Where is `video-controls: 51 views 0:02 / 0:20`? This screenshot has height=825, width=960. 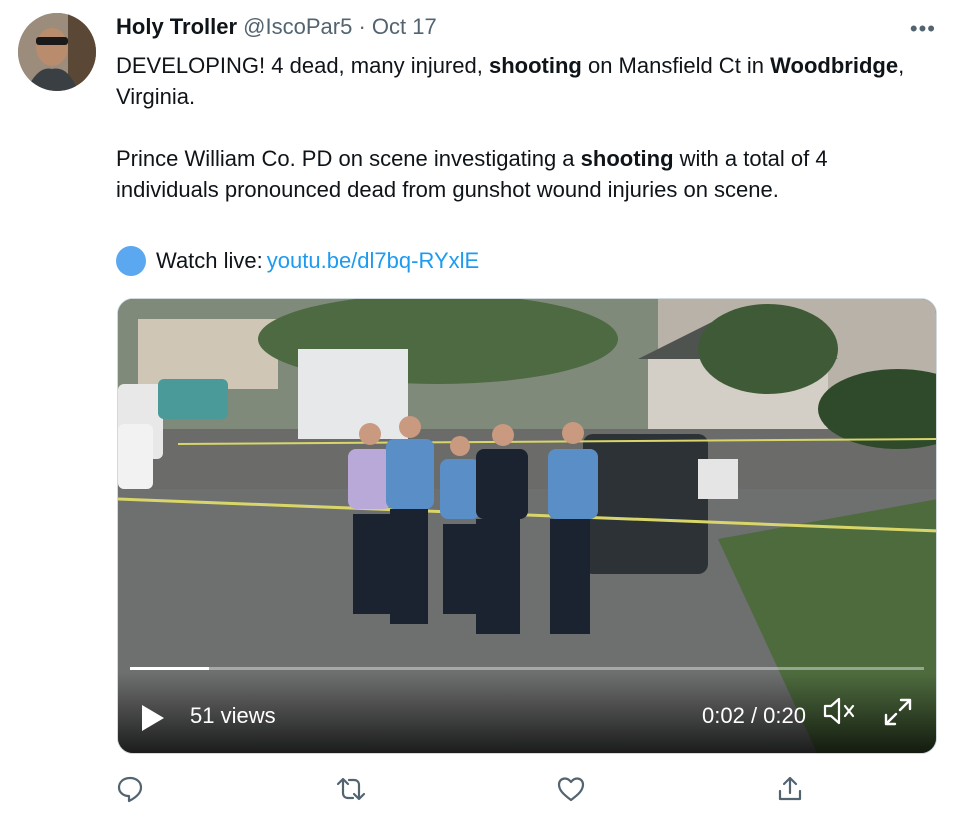
video-controls: 51 views 0:02 / 0:20 is located at coordinates (527, 713).